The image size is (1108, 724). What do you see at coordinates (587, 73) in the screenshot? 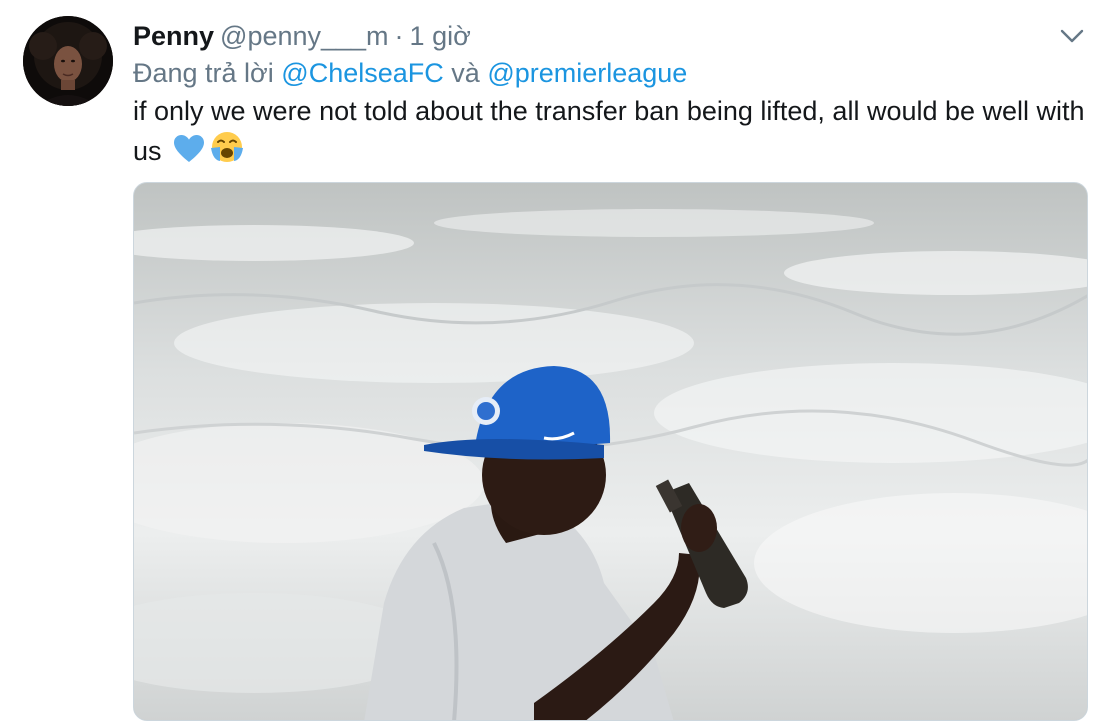
I see `mention-link-premierleague: @premierleague` at bounding box center [587, 73].